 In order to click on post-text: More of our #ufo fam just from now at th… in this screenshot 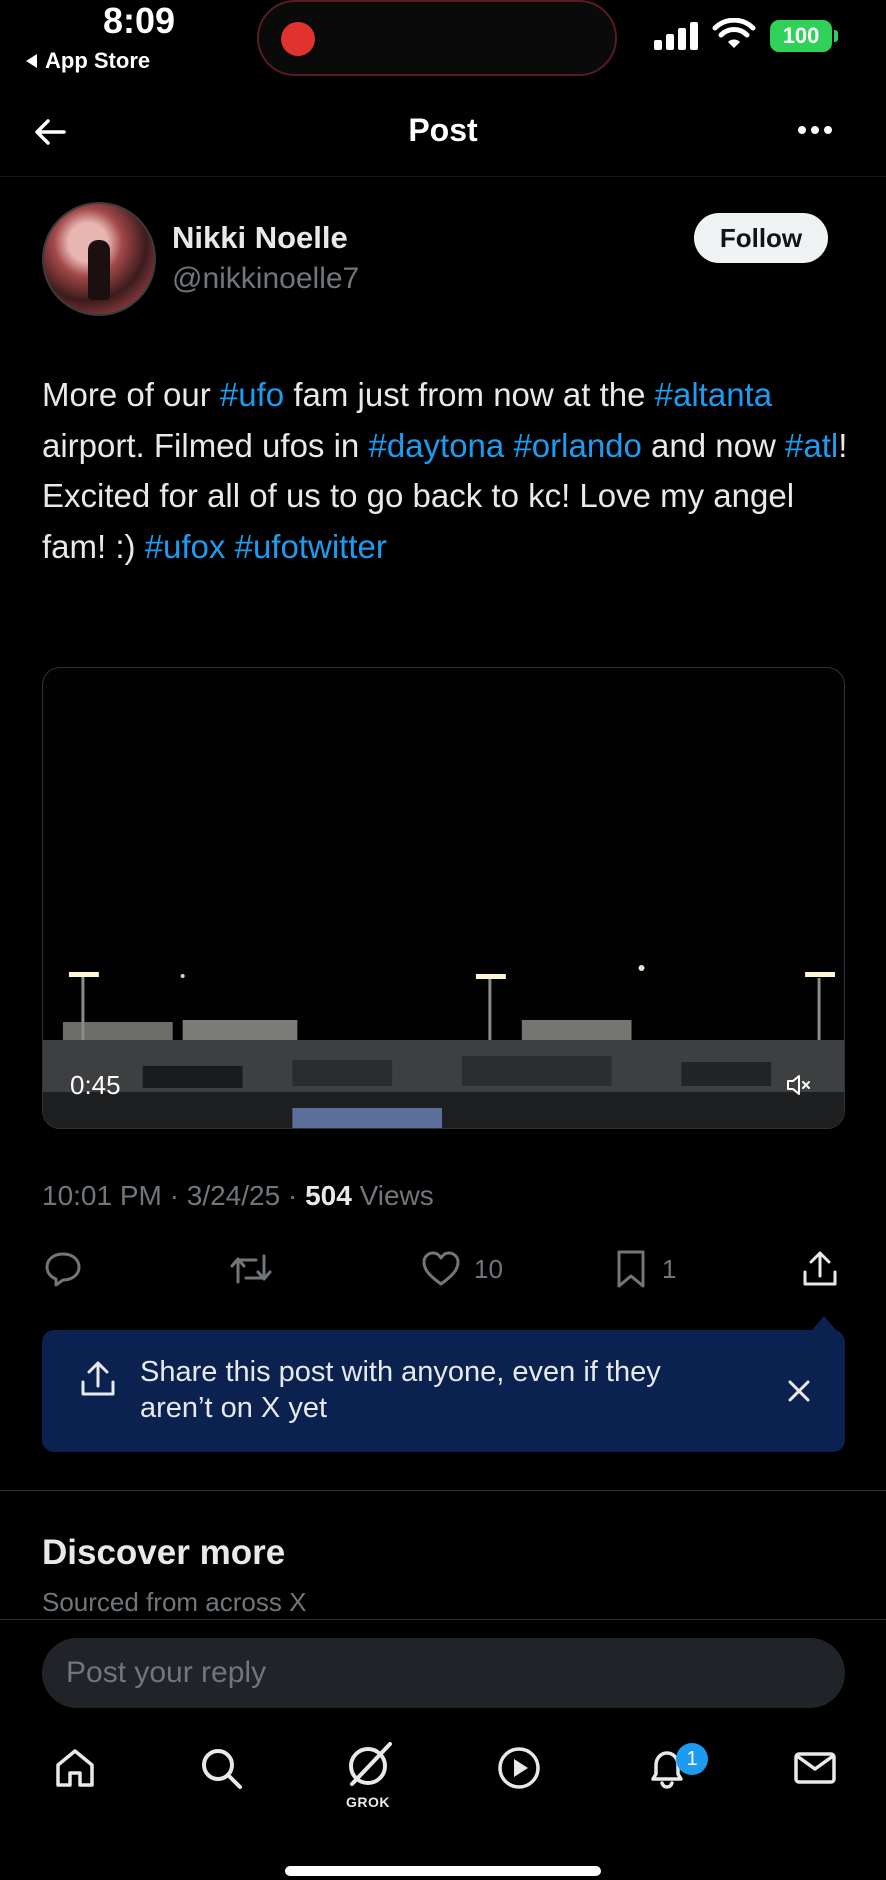, I will do `click(447, 471)`.